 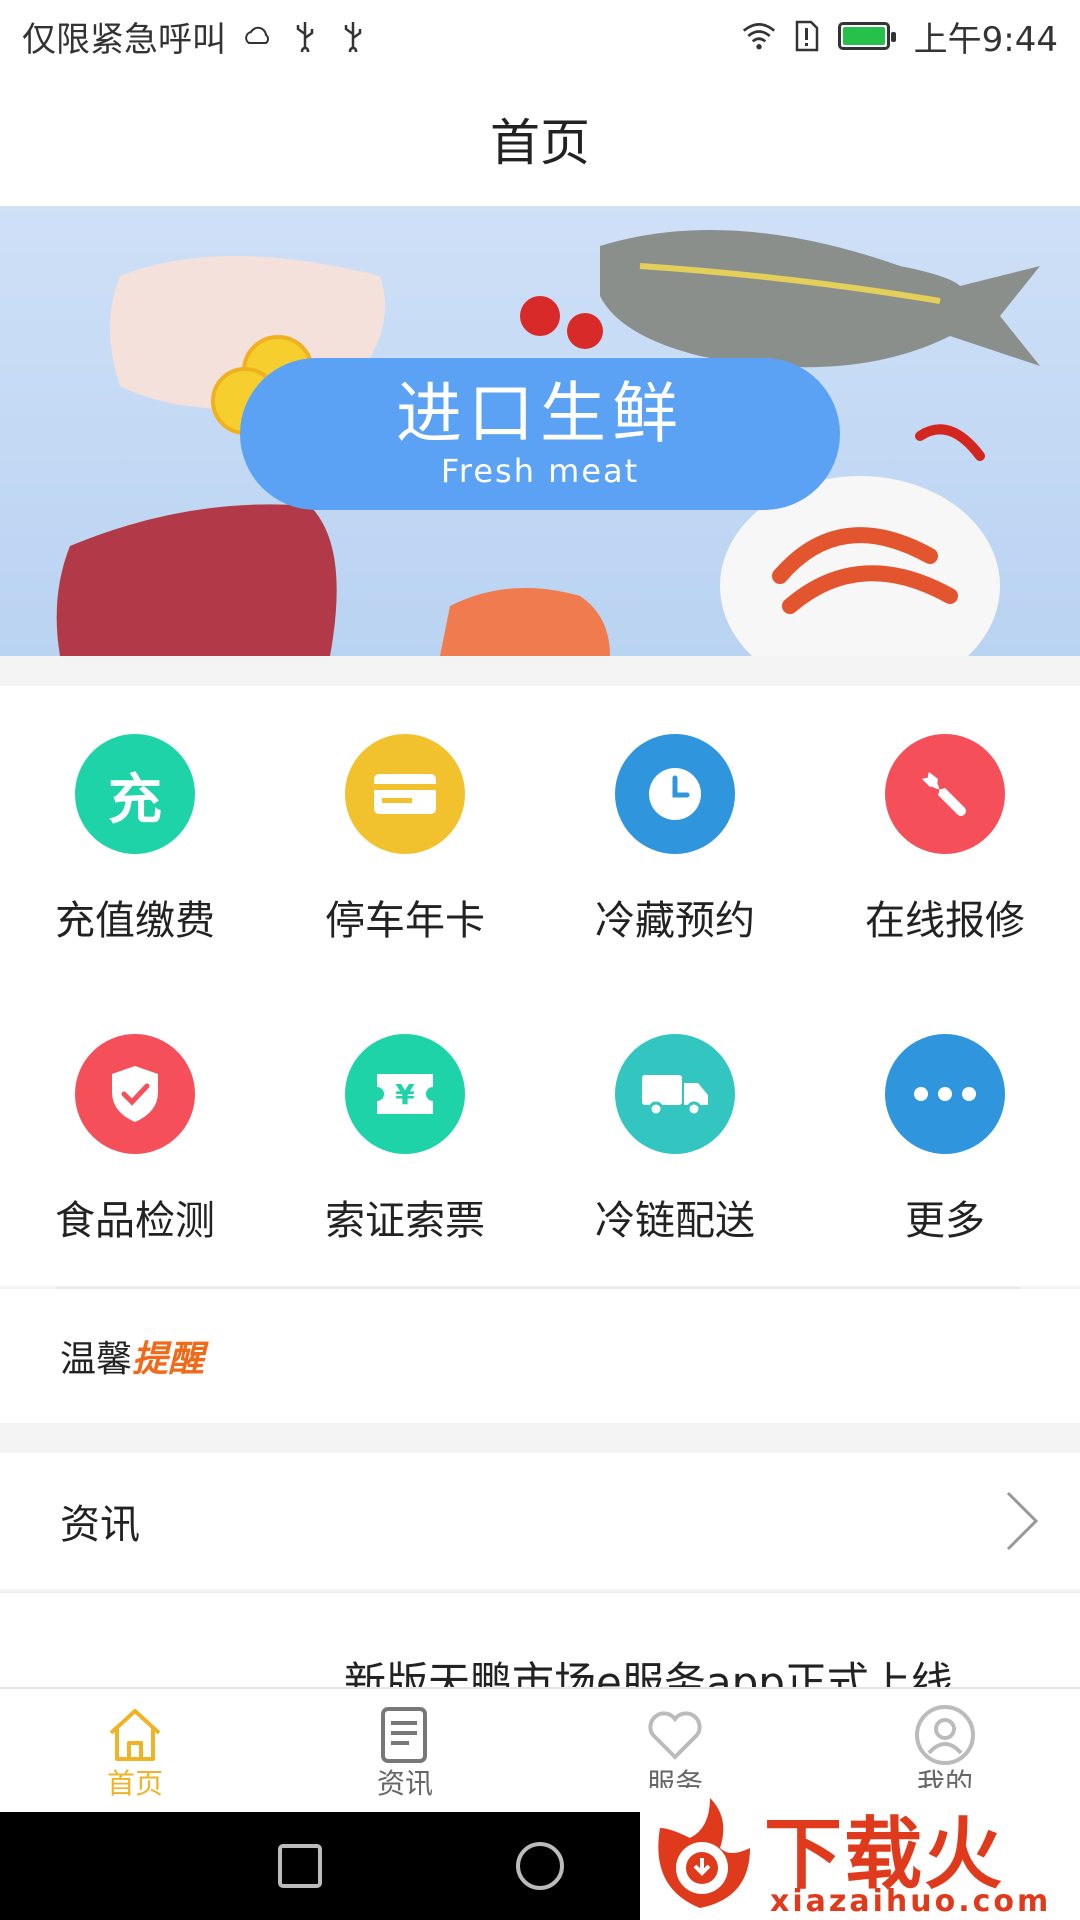 I want to click on news-icon, so click(x=404, y=1735).